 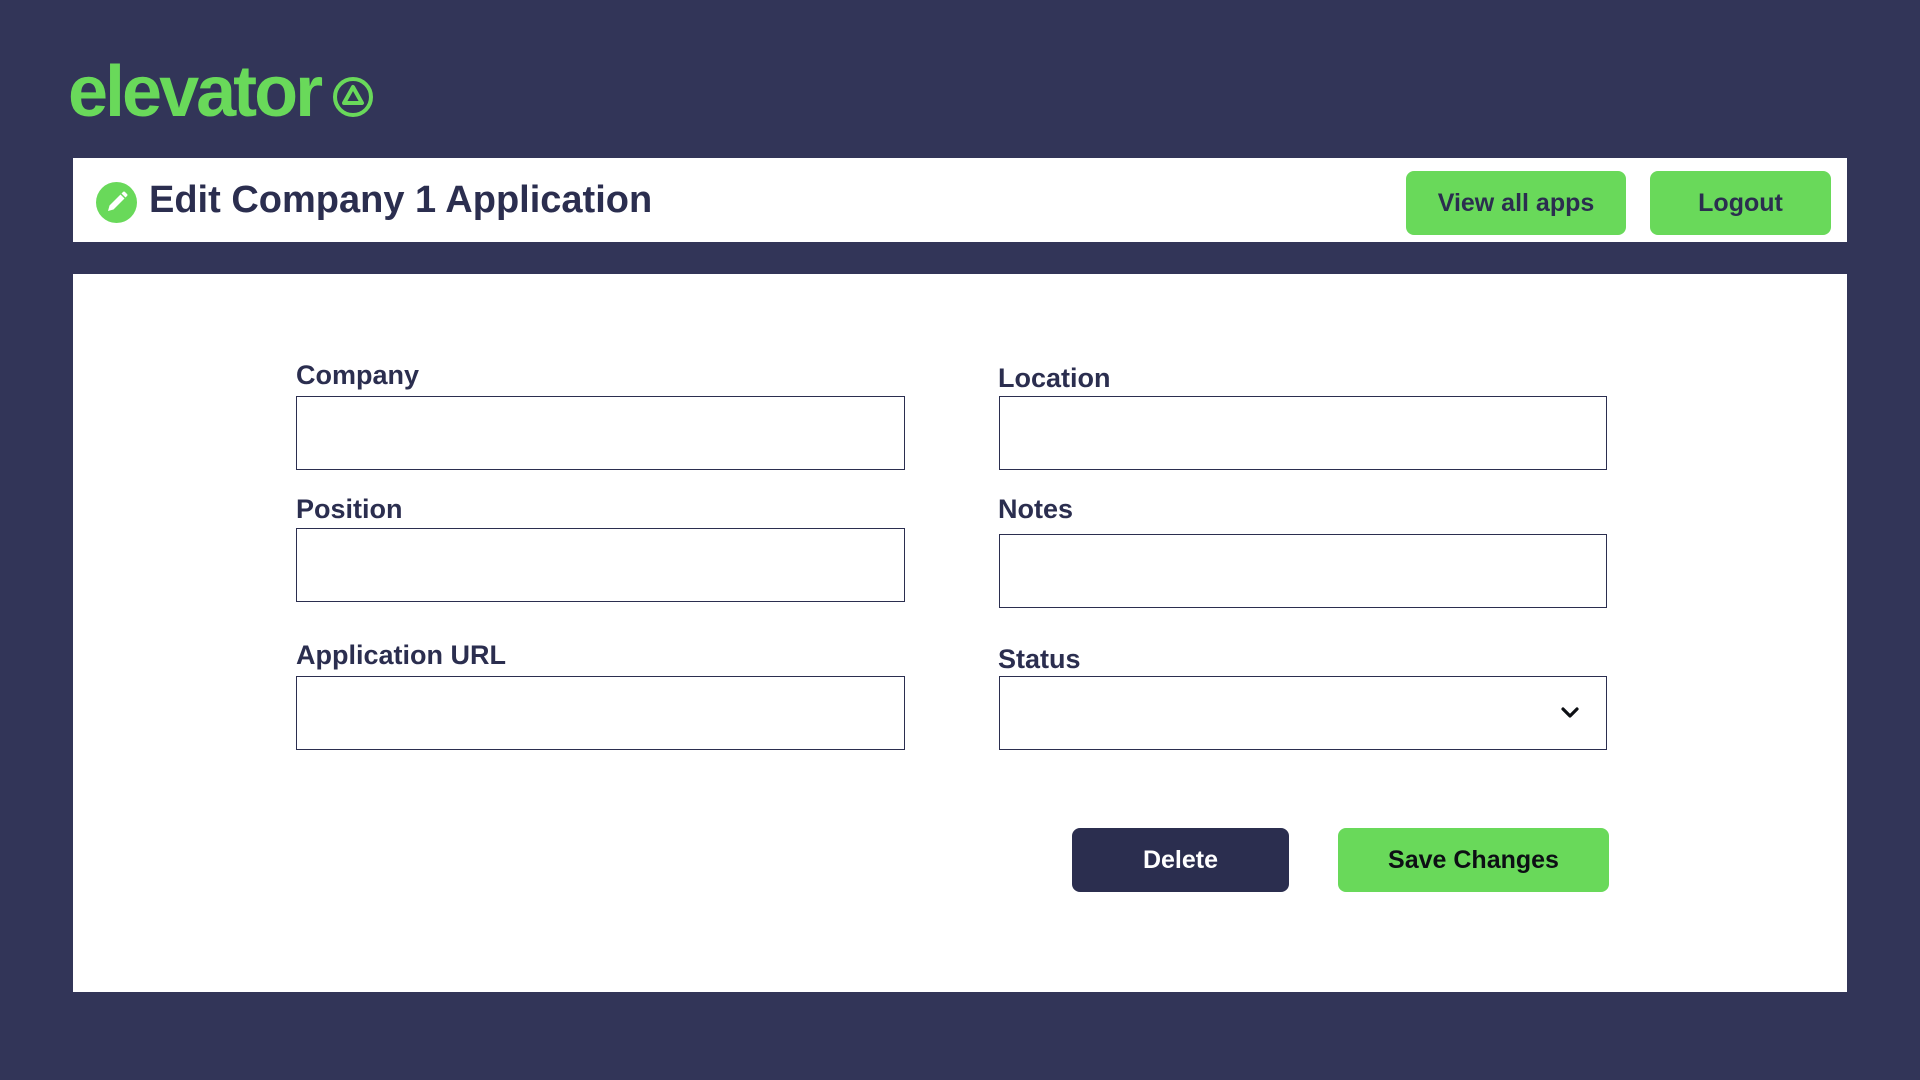 I want to click on company-label: Company, so click(x=358, y=375).